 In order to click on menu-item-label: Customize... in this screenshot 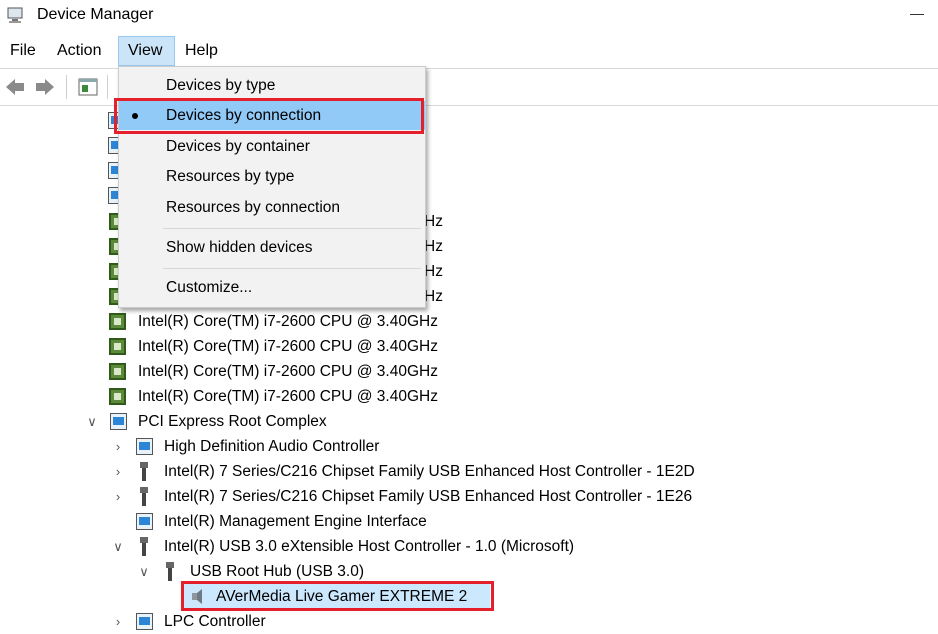, I will do `click(209, 287)`.